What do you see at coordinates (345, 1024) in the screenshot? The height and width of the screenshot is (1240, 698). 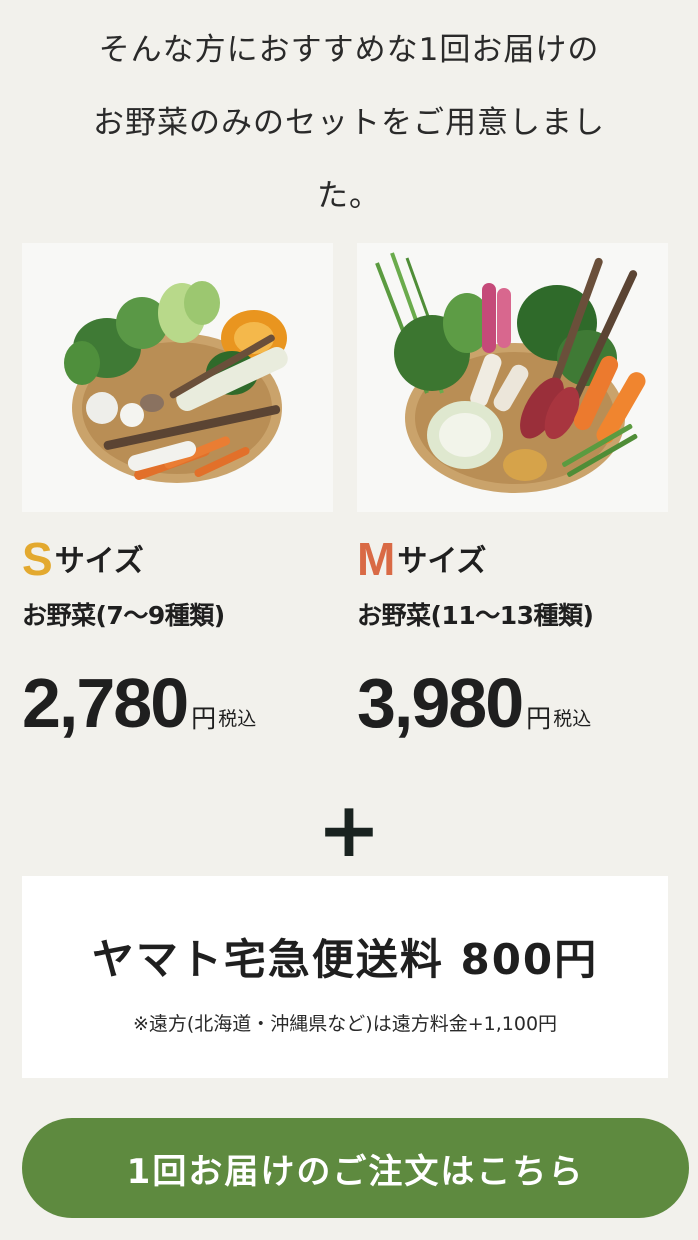 I see `shipping-note: ※遠方(北海道・沖縄県など)は遠方料金+1,100円` at bounding box center [345, 1024].